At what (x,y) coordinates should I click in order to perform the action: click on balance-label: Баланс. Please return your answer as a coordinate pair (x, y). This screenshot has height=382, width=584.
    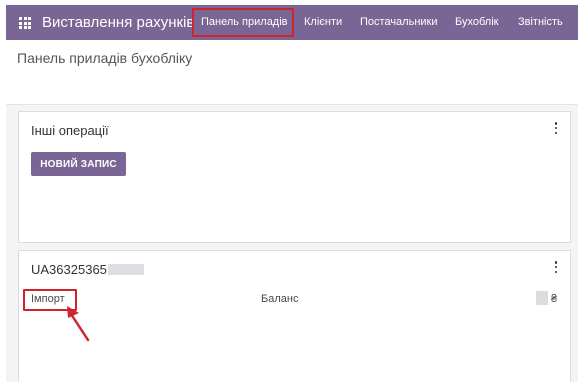
    Looking at the image, I should click on (280, 299).